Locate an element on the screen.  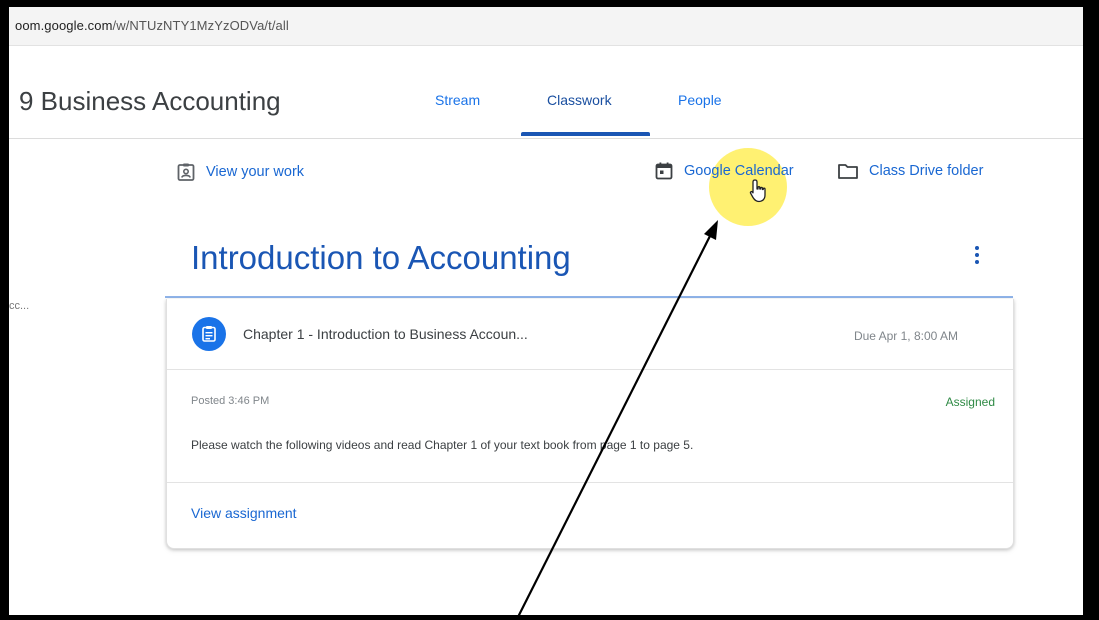
card-divider is located at coordinates (590, 482).